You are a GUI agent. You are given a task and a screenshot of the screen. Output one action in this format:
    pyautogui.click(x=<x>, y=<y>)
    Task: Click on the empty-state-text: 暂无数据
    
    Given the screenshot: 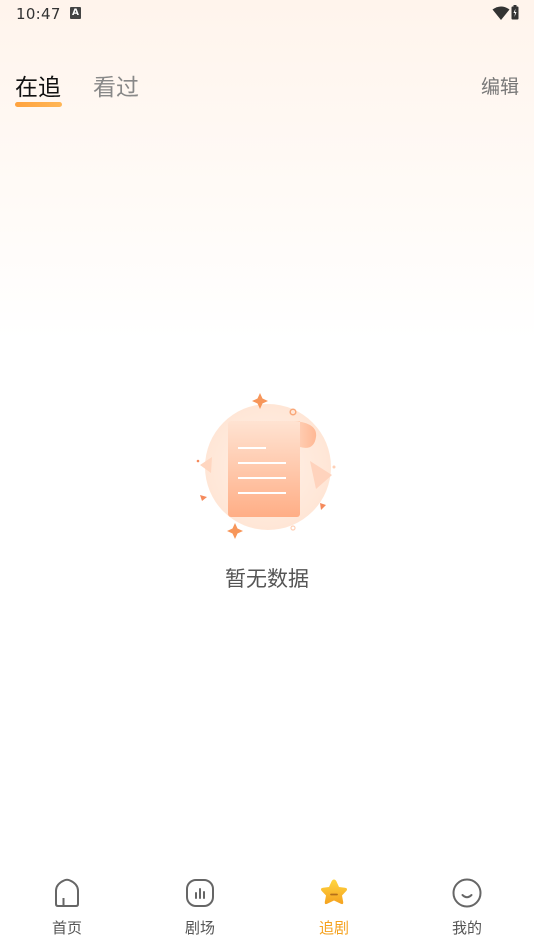 What is the action you would take?
    pyautogui.click(x=267, y=579)
    